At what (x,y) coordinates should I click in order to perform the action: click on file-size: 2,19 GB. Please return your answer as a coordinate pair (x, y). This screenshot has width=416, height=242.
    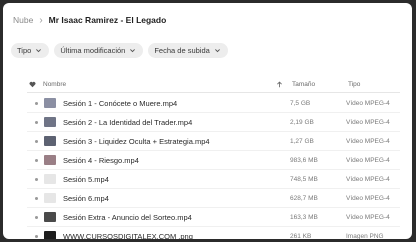
    Looking at the image, I should click on (302, 122).